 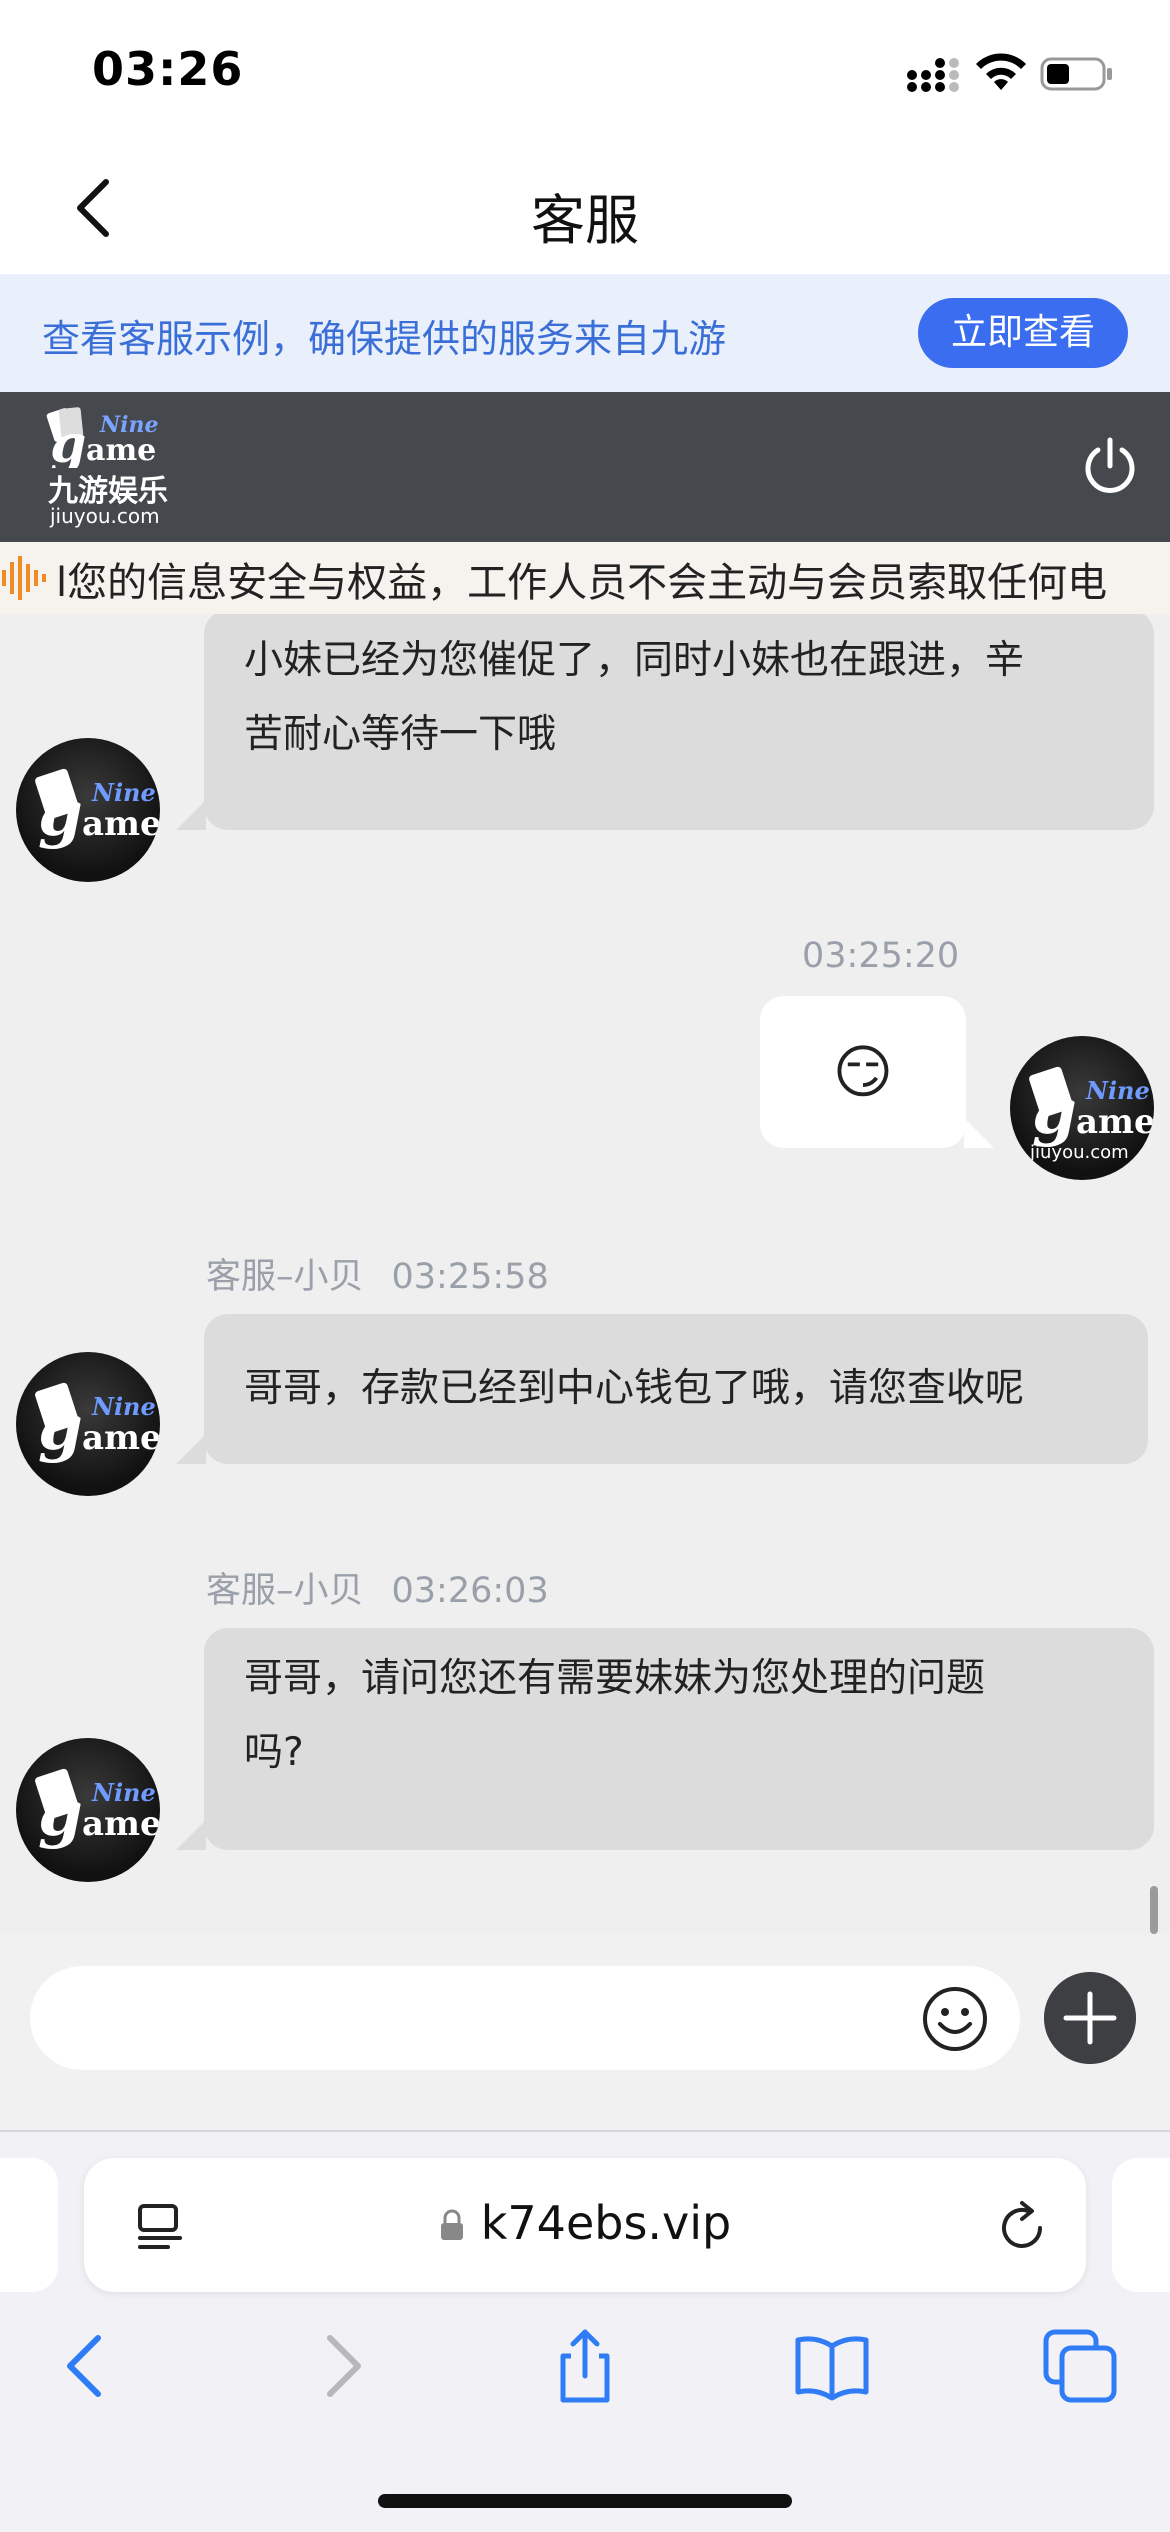 I want to click on brand-header: g ame Nine 九游娱乐 jiuyou.com, so click(x=585, y=467).